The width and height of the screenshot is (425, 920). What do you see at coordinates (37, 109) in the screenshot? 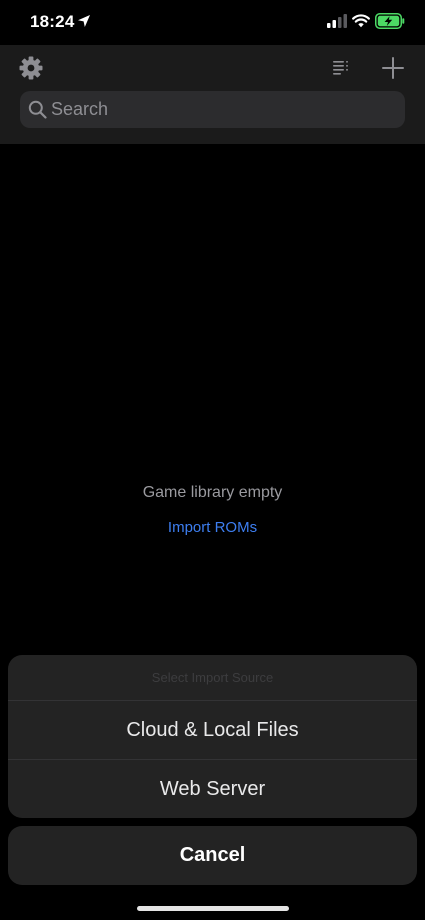
I see `search-icon` at bounding box center [37, 109].